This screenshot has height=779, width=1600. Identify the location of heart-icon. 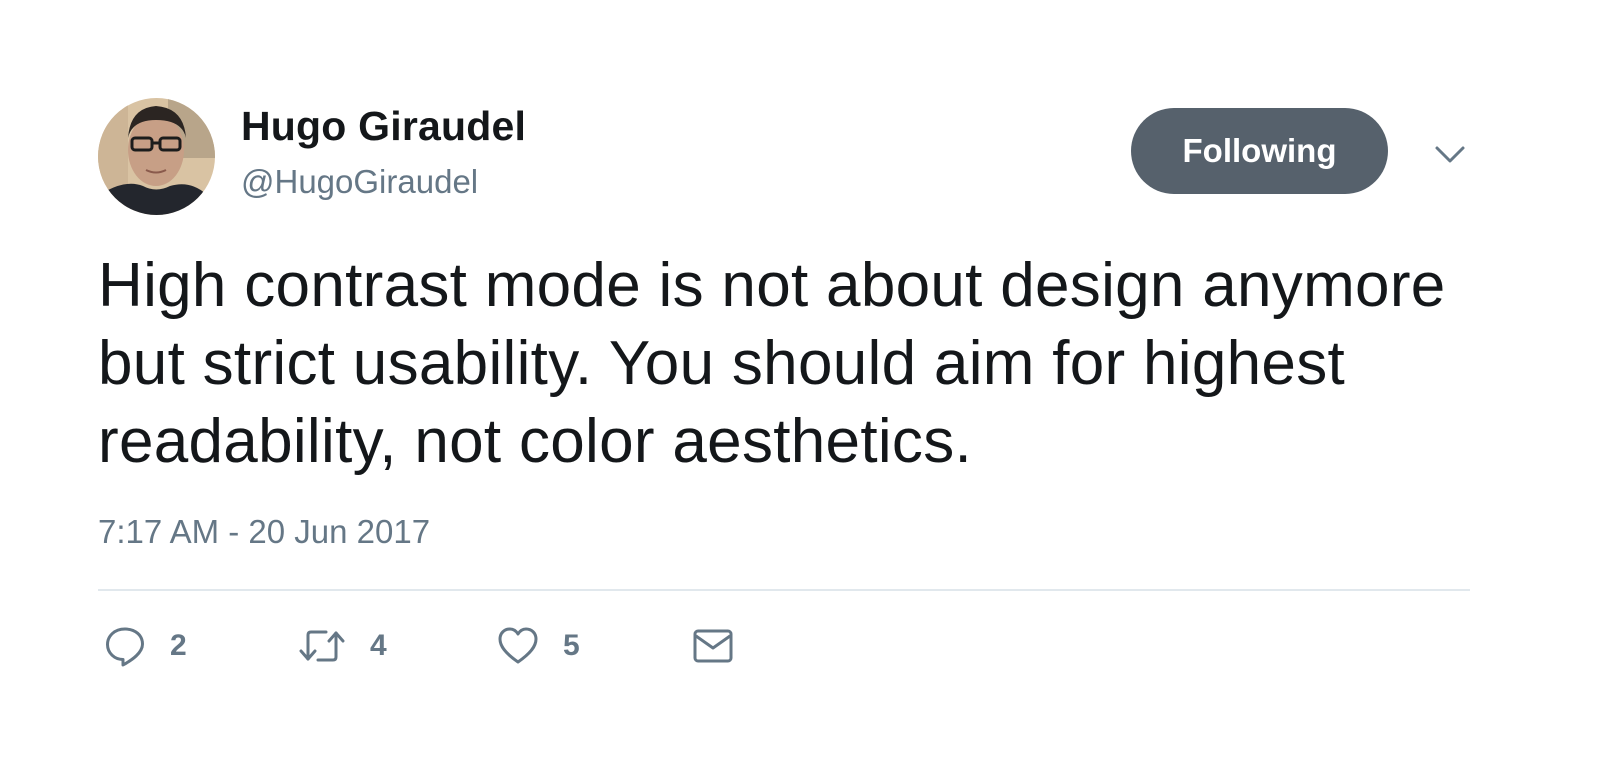
(518, 645).